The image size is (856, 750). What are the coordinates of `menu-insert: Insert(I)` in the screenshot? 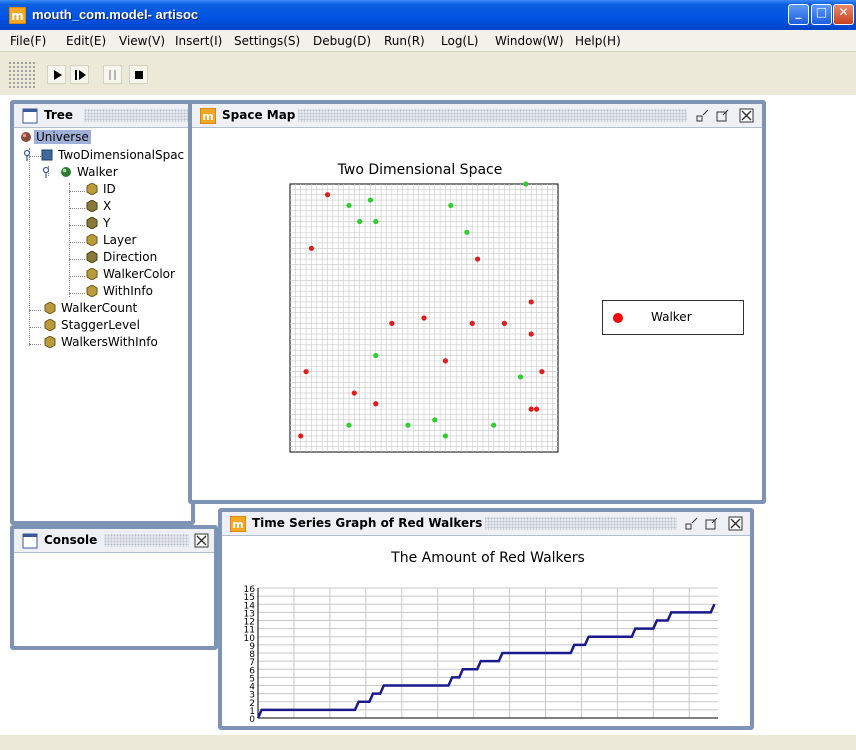 It's located at (198, 41).